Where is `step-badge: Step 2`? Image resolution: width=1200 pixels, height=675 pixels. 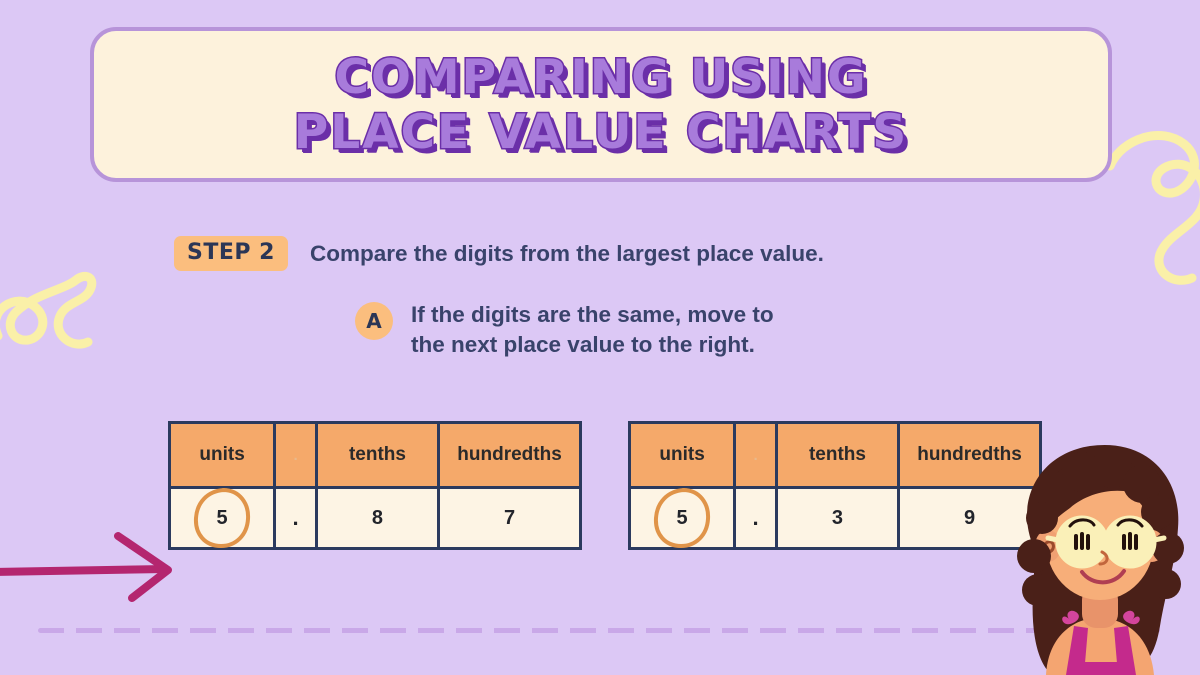 step-badge: Step 2 is located at coordinates (231, 253).